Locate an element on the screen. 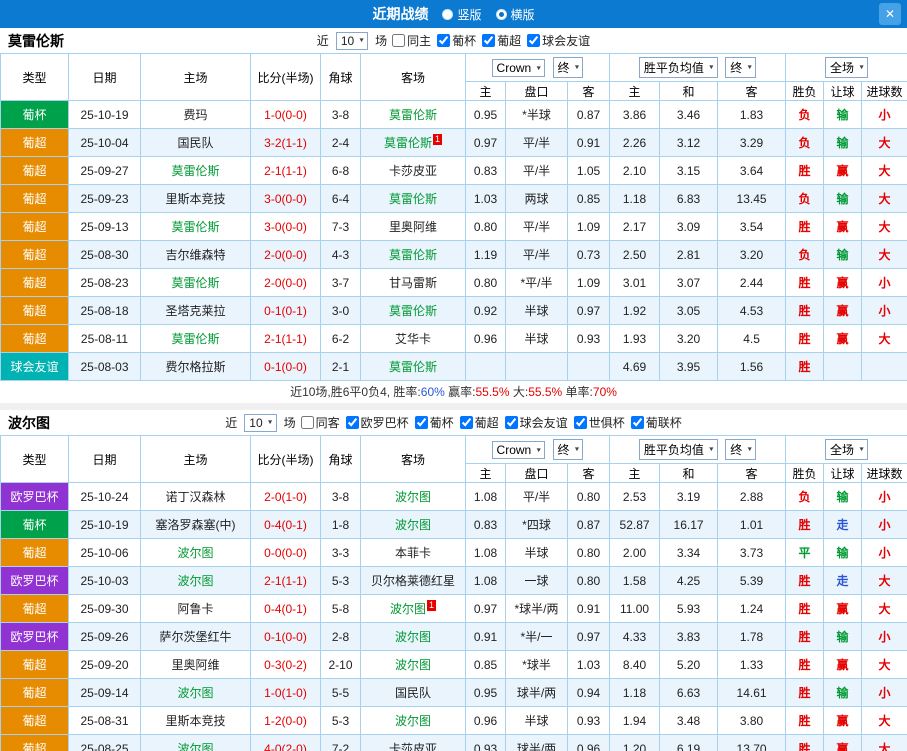 The image size is (907, 751). result-handicap: 输 is located at coordinates (843, 114).